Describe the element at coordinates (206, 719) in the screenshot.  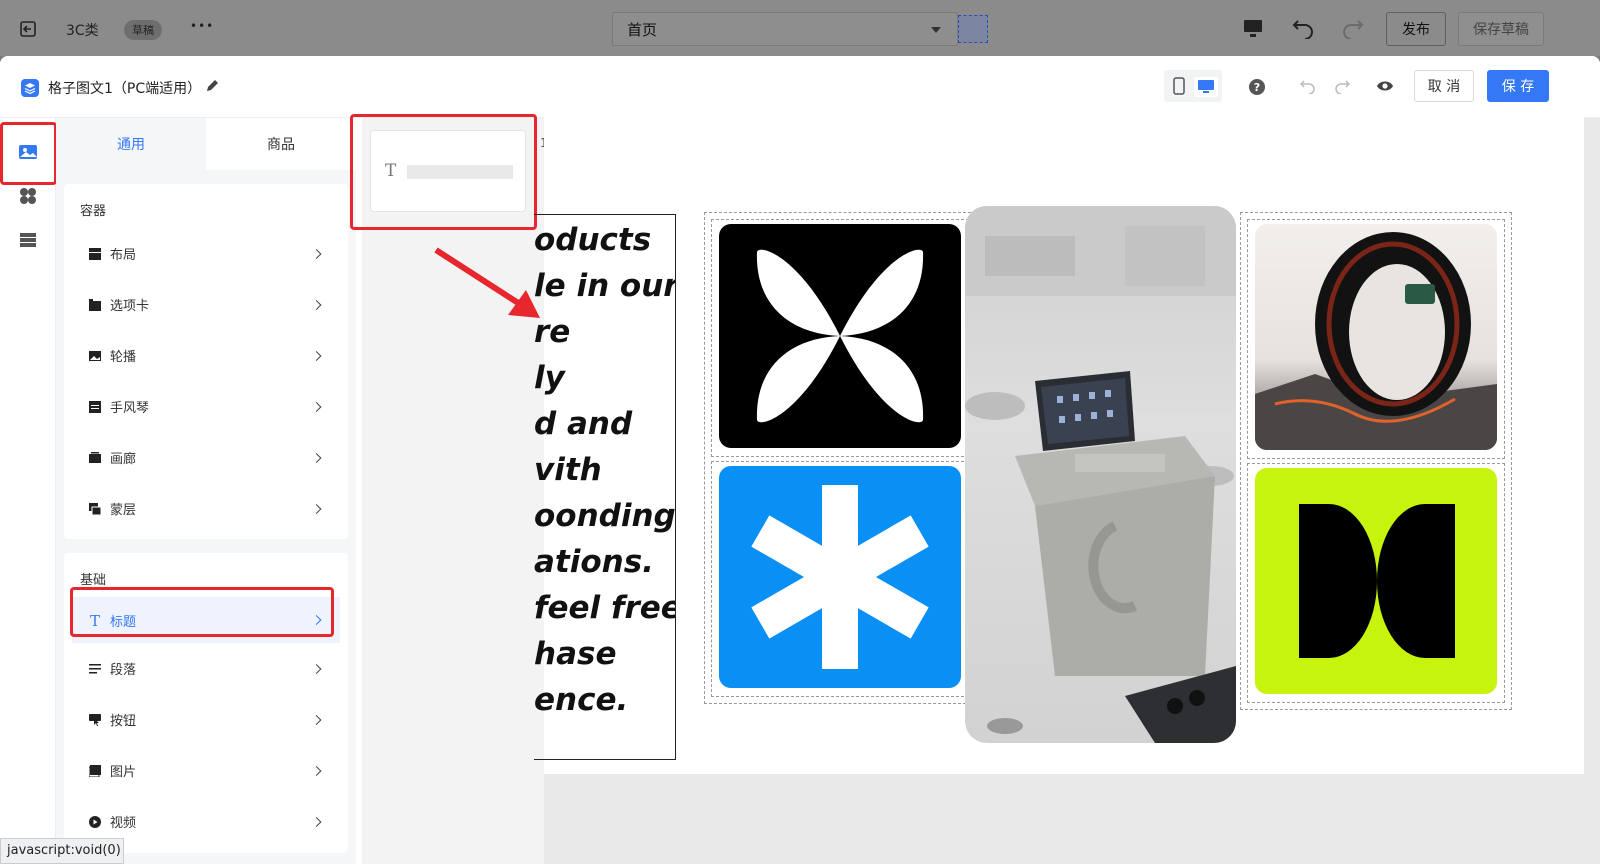
I see `component-item-button: 按钮` at that location.